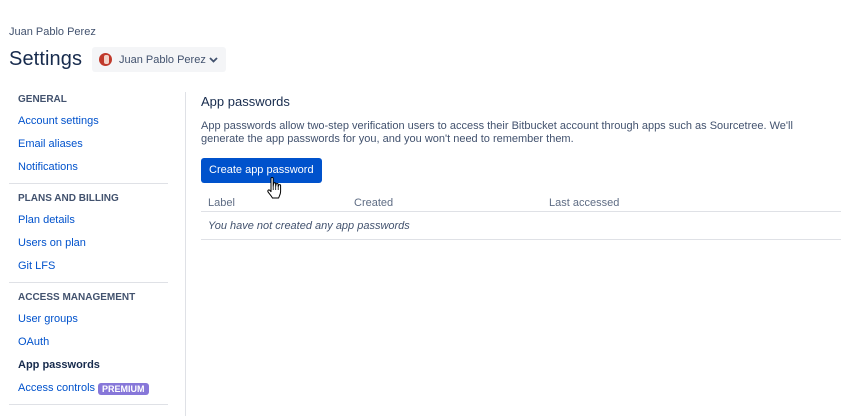 The height and width of the screenshot is (416, 868). I want to click on nav-heading: GENERAL, so click(42, 99).